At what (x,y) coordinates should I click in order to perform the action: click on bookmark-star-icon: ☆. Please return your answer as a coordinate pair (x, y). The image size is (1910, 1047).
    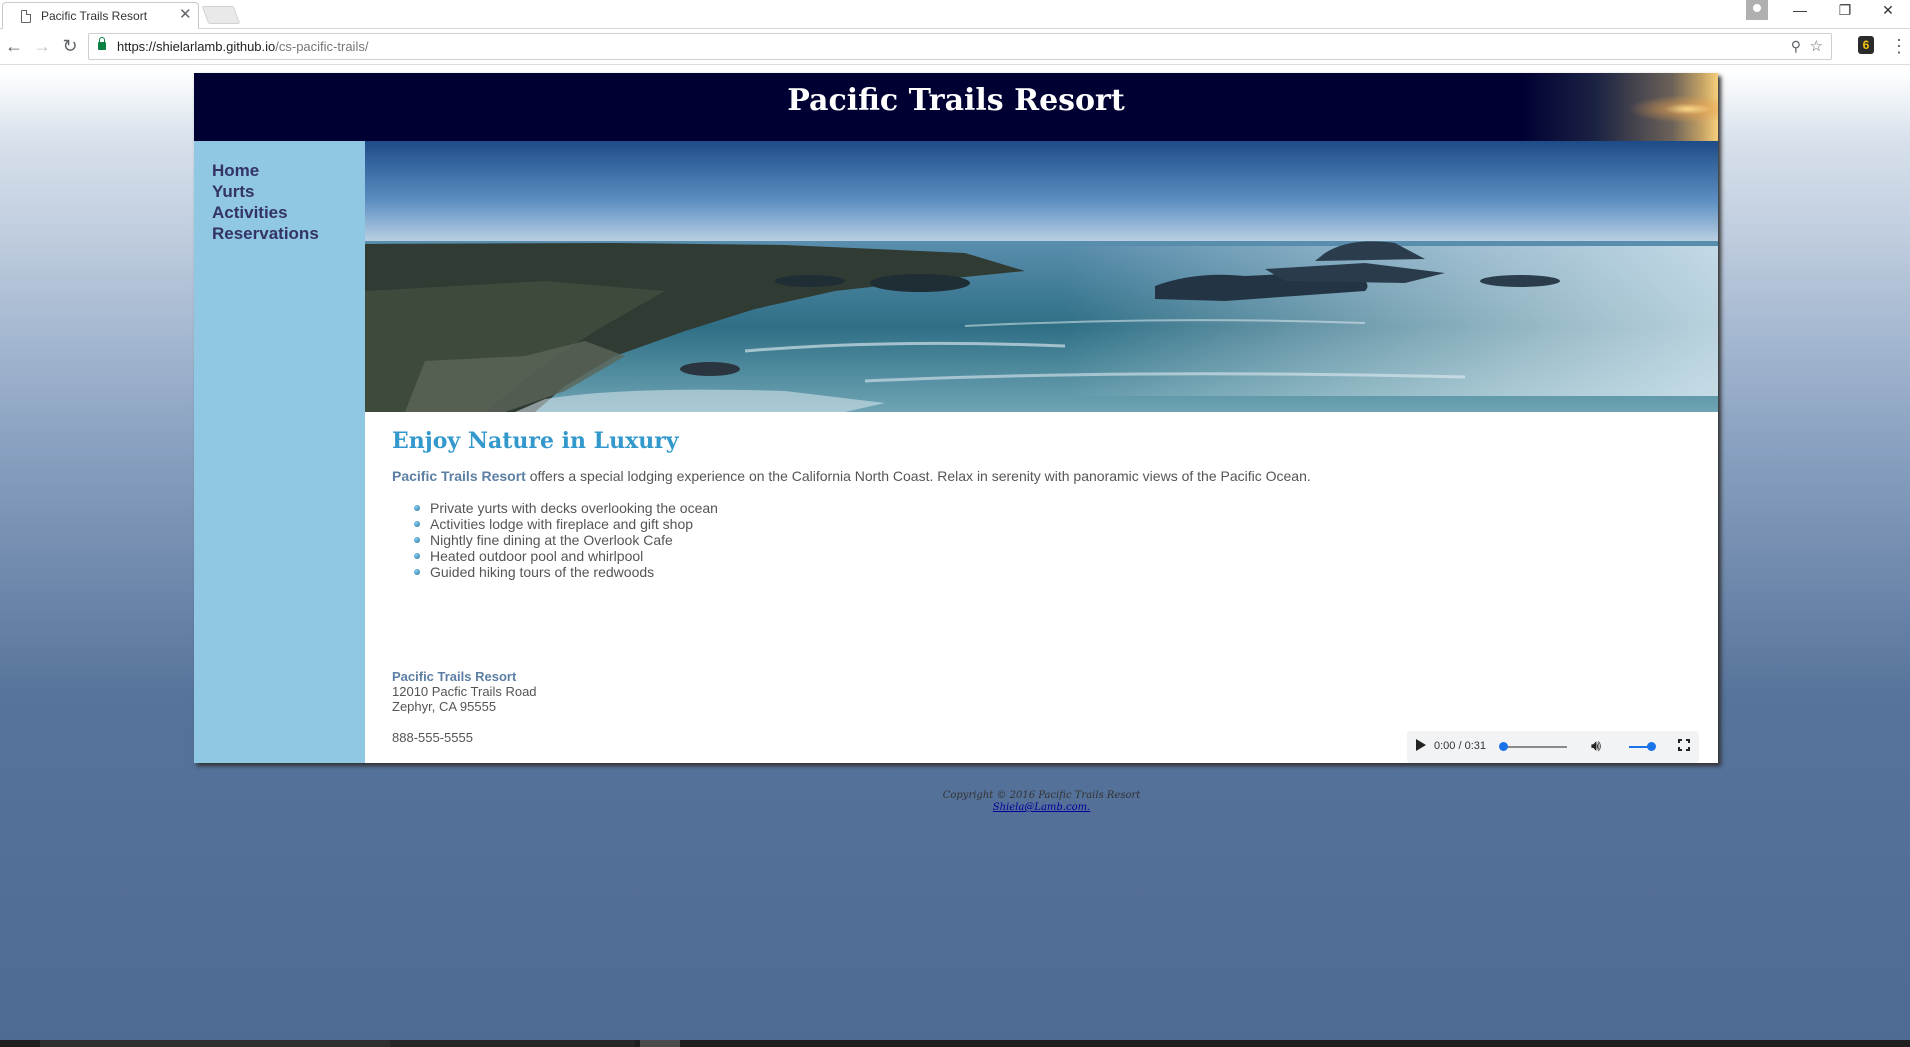
    Looking at the image, I should click on (1816, 46).